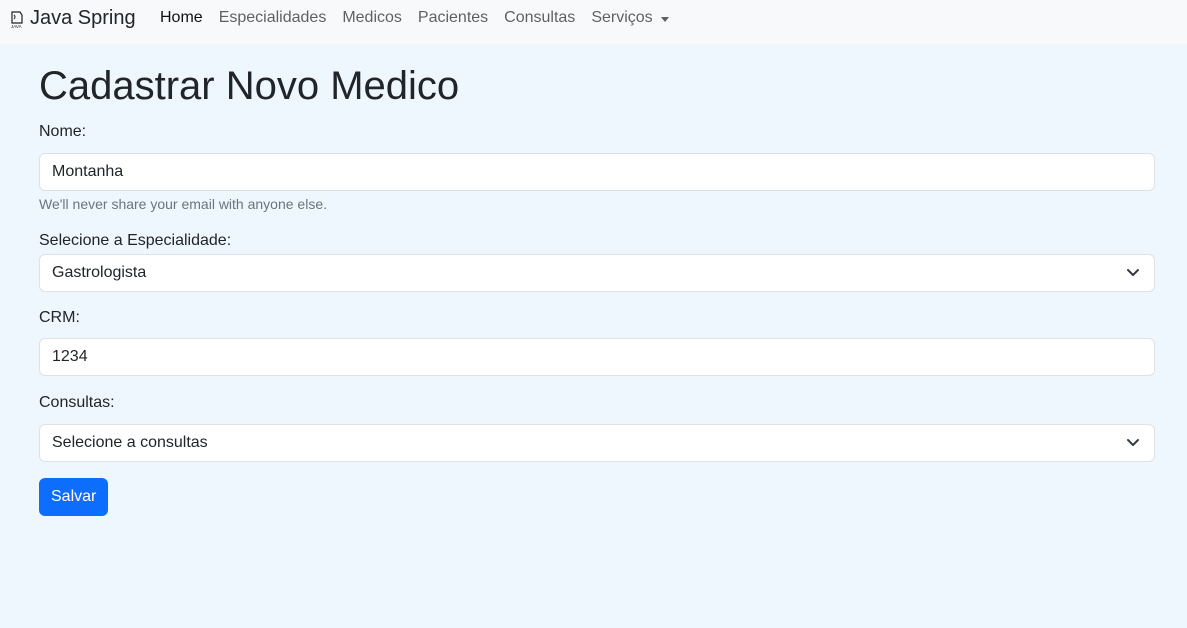 This screenshot has width=1187, height=628. I want to click on nav-item-servicos-label: Serviços, so click(622, 17).